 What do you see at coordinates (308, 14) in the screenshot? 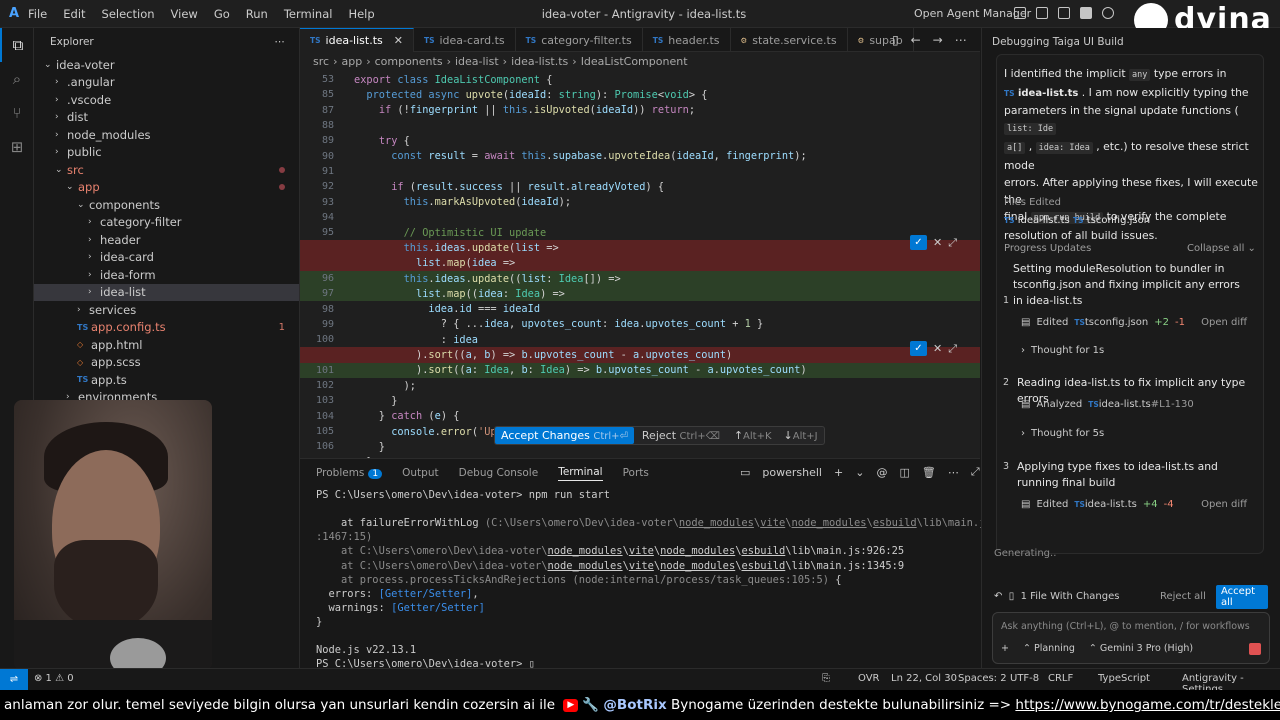
I see `menu-terminal: Terminal` at bounding box center [308, 14].